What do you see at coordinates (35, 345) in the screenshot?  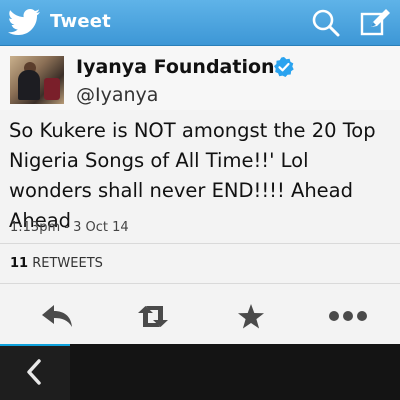 I see `accent-line` at bounding box center [35, 345].